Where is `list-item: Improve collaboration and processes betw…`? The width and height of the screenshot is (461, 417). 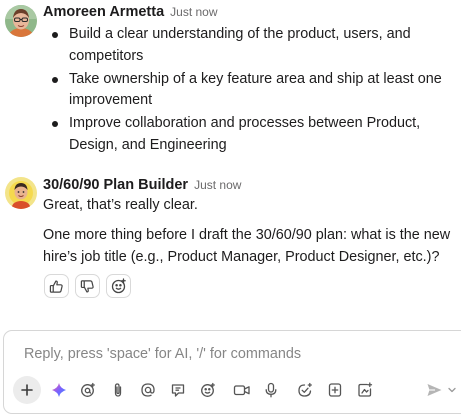 list-item: Improve collaboration and processes betw… is located at coordinates (252, 134).